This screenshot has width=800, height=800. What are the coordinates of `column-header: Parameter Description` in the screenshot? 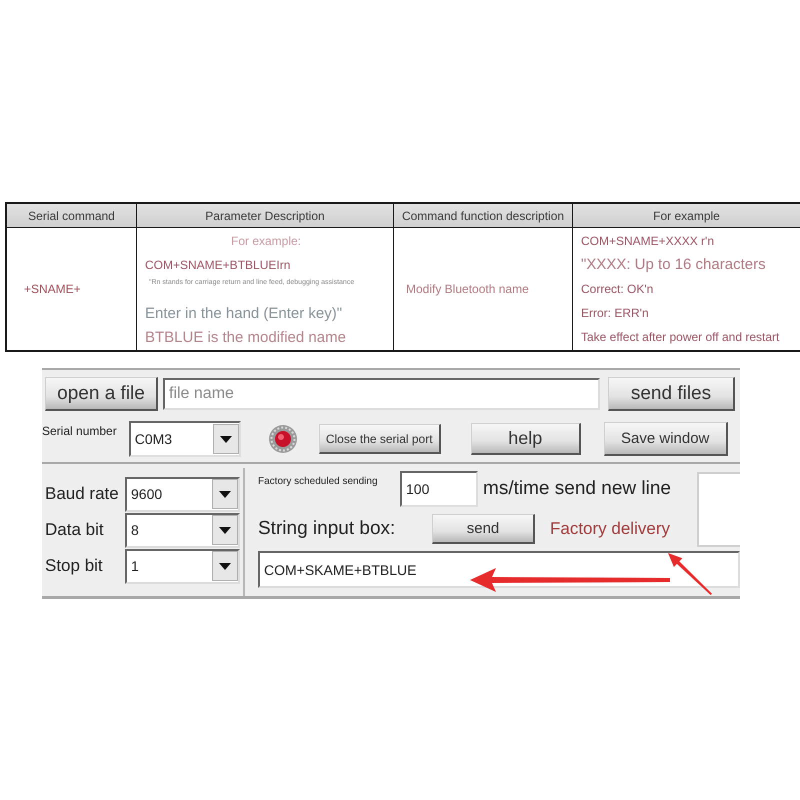 It's located at (265, 215).